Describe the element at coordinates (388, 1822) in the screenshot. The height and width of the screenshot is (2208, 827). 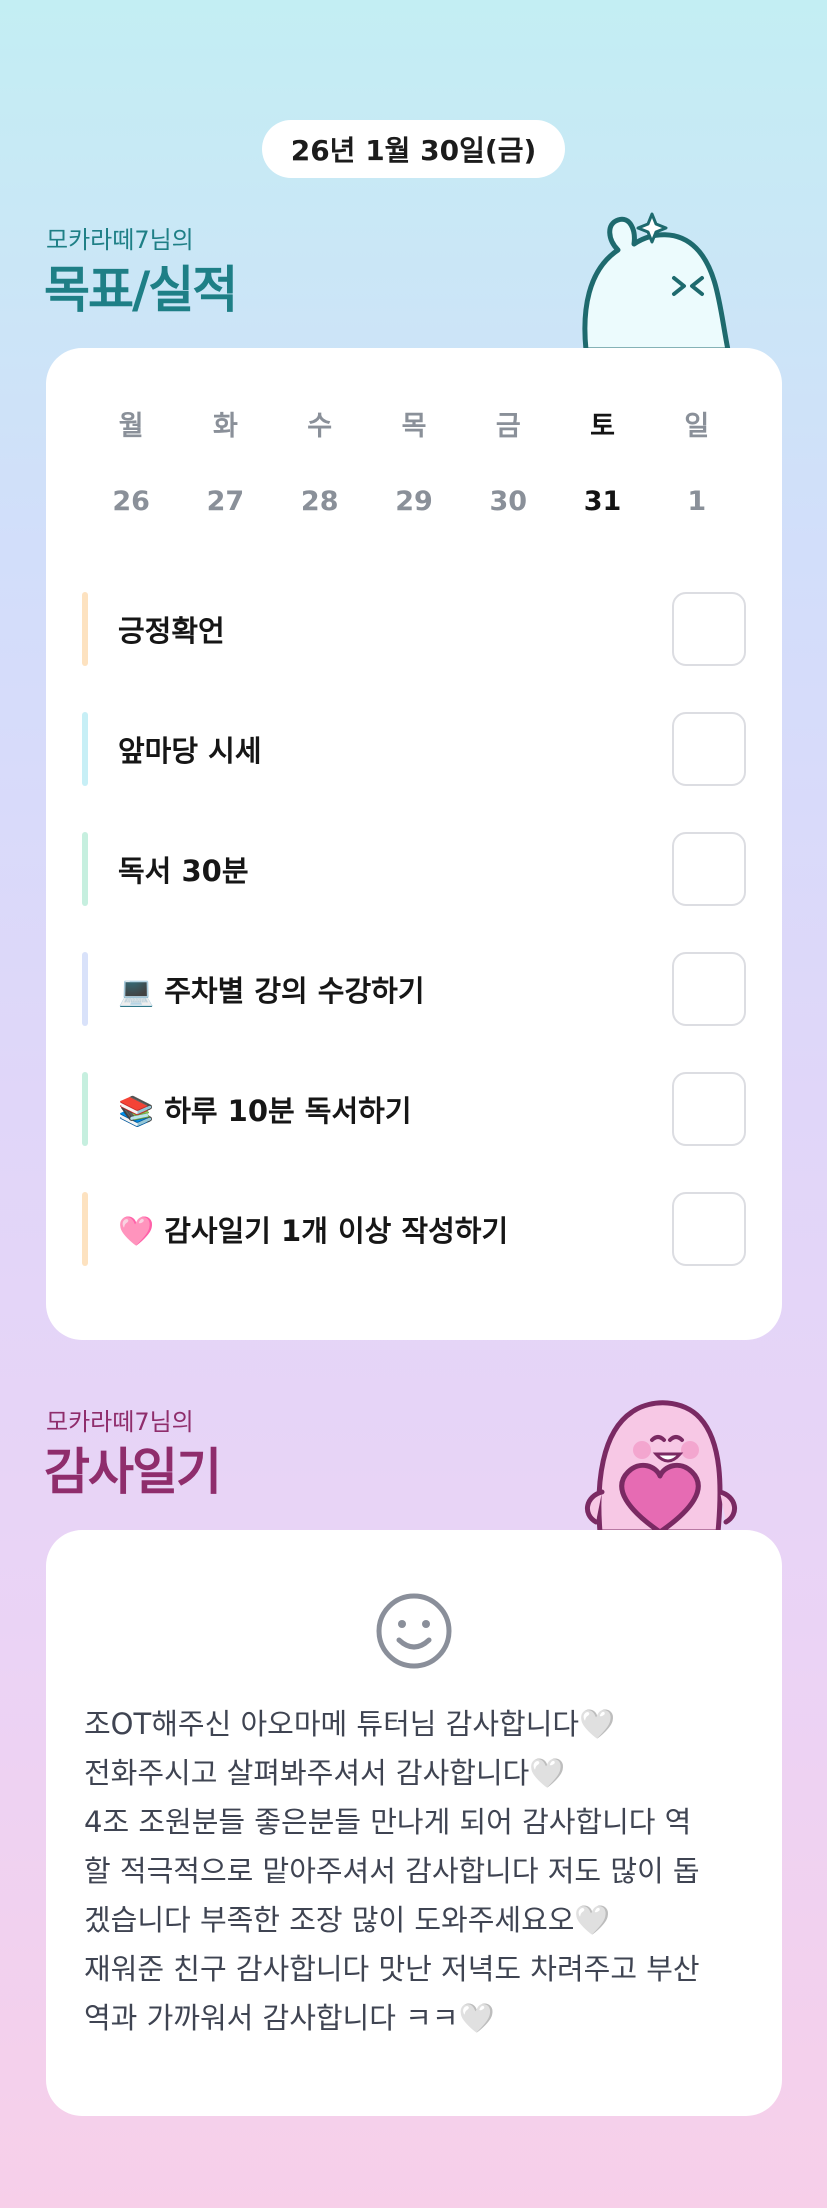
I see `diary-line: 4조 조원분들 좋은분들 만나게 되어 감사합니다 역` at that location.